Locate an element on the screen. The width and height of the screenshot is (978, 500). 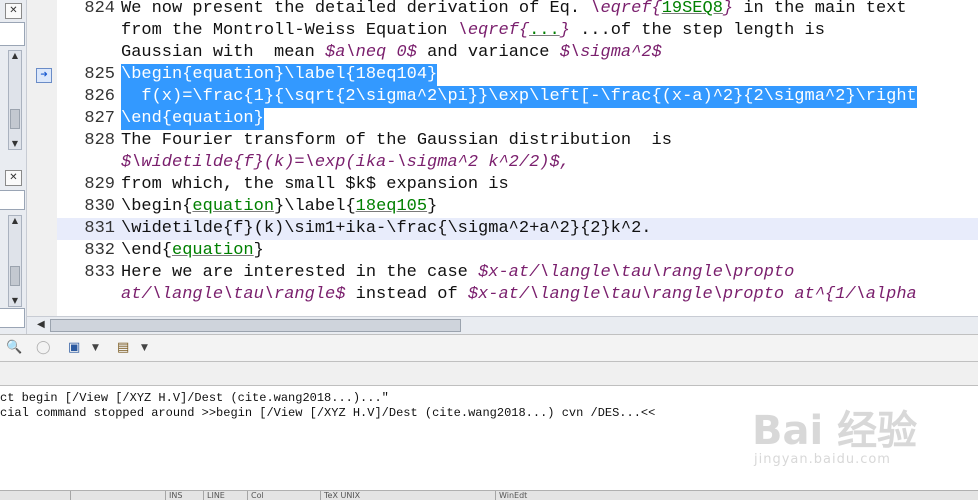
left-side-panel: ✕ ▲ ▼ ✕ ▲ ▼ is located at coordinates (13, 167).